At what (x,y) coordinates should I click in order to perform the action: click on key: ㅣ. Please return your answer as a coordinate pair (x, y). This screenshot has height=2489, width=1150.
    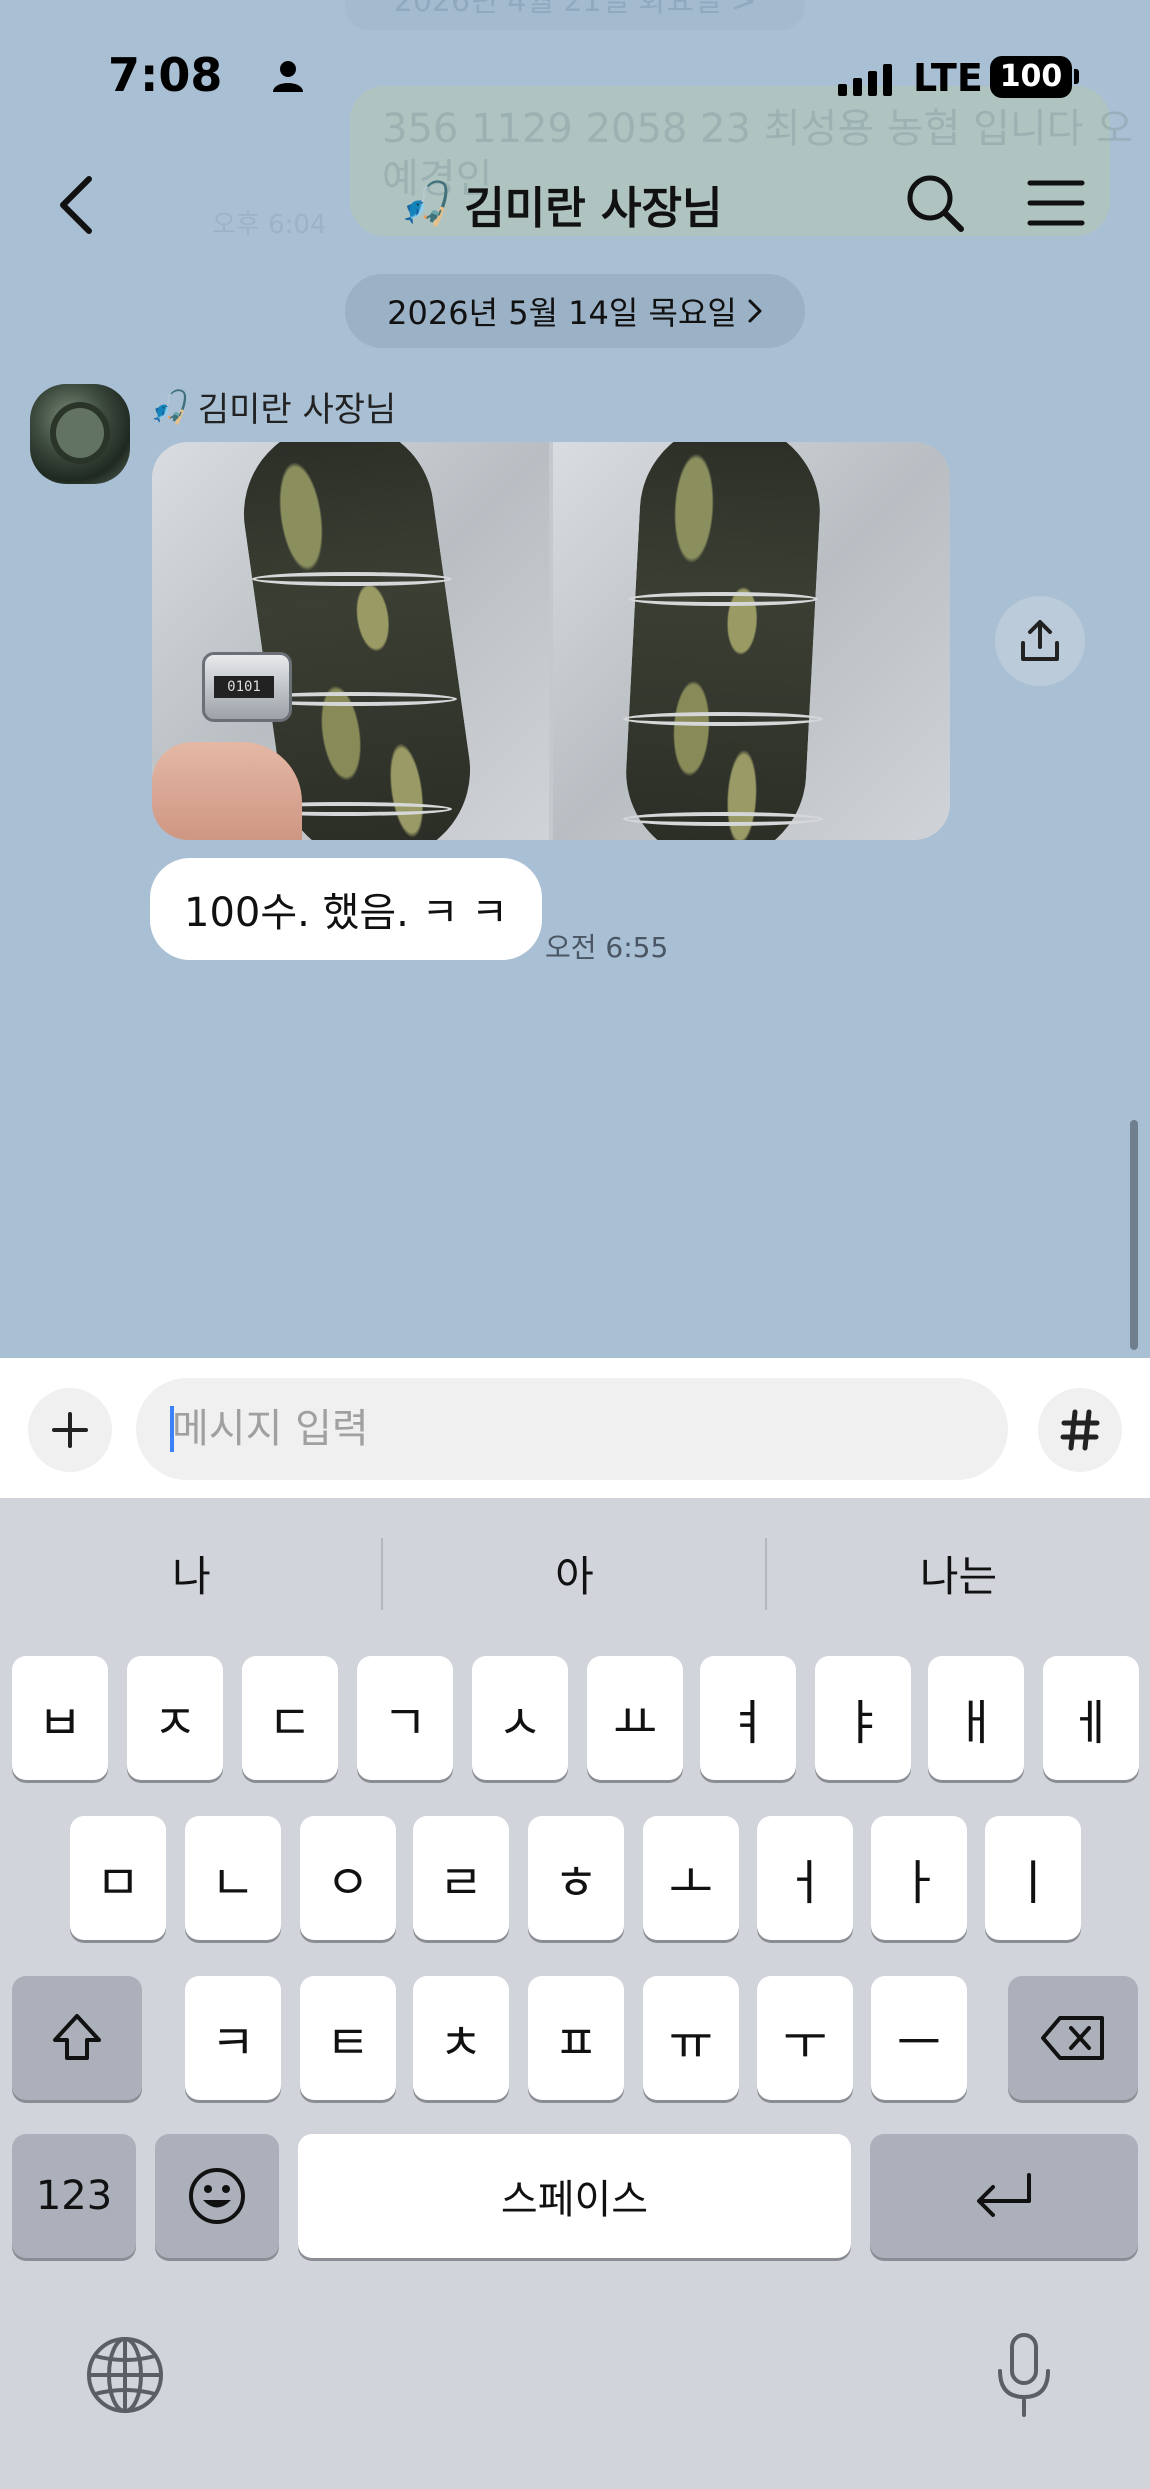
    Looking at the image, I should click on (1033, 1878).